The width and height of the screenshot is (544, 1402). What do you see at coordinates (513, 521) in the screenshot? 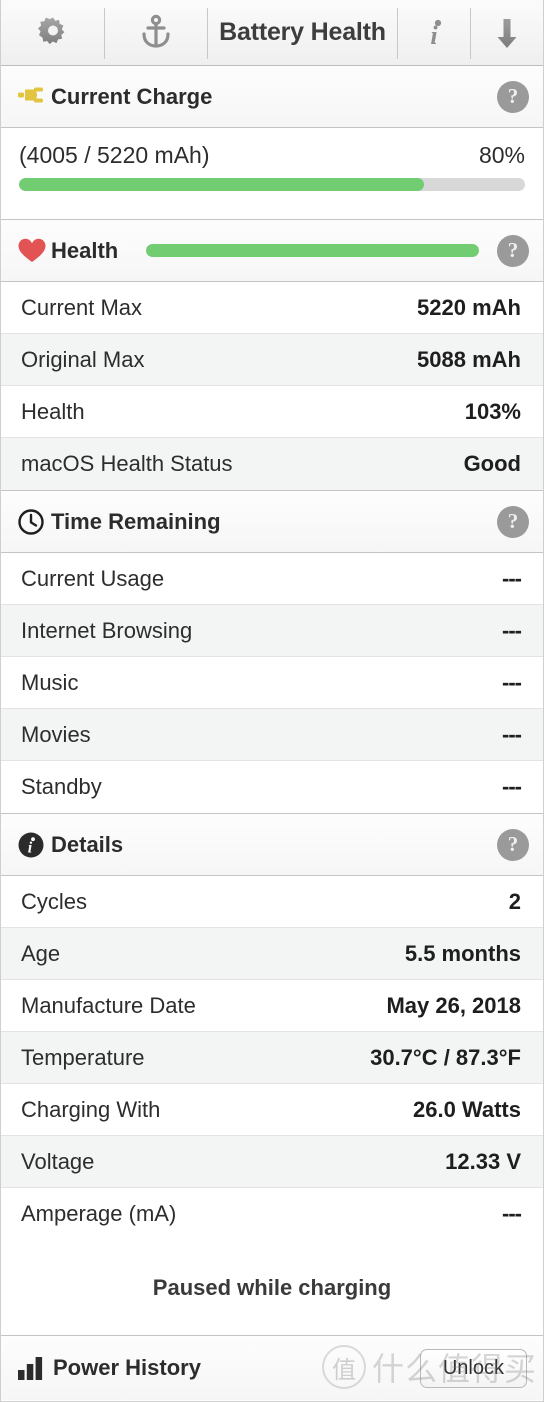
I see `help-button-time-remaining: ?` at bounding box center [513, 521].